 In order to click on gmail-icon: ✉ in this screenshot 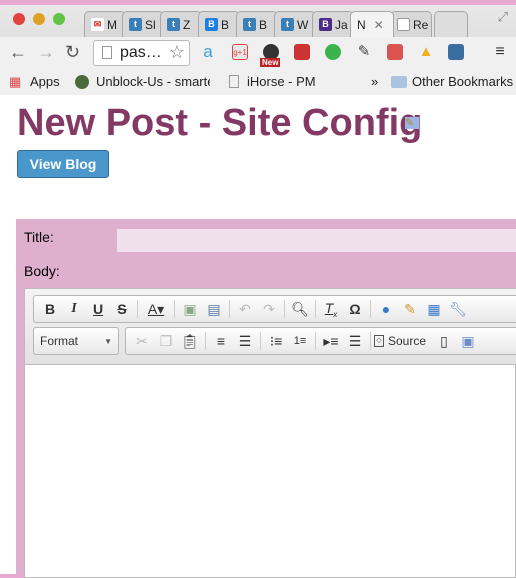, I will do `click(97, 24)`.